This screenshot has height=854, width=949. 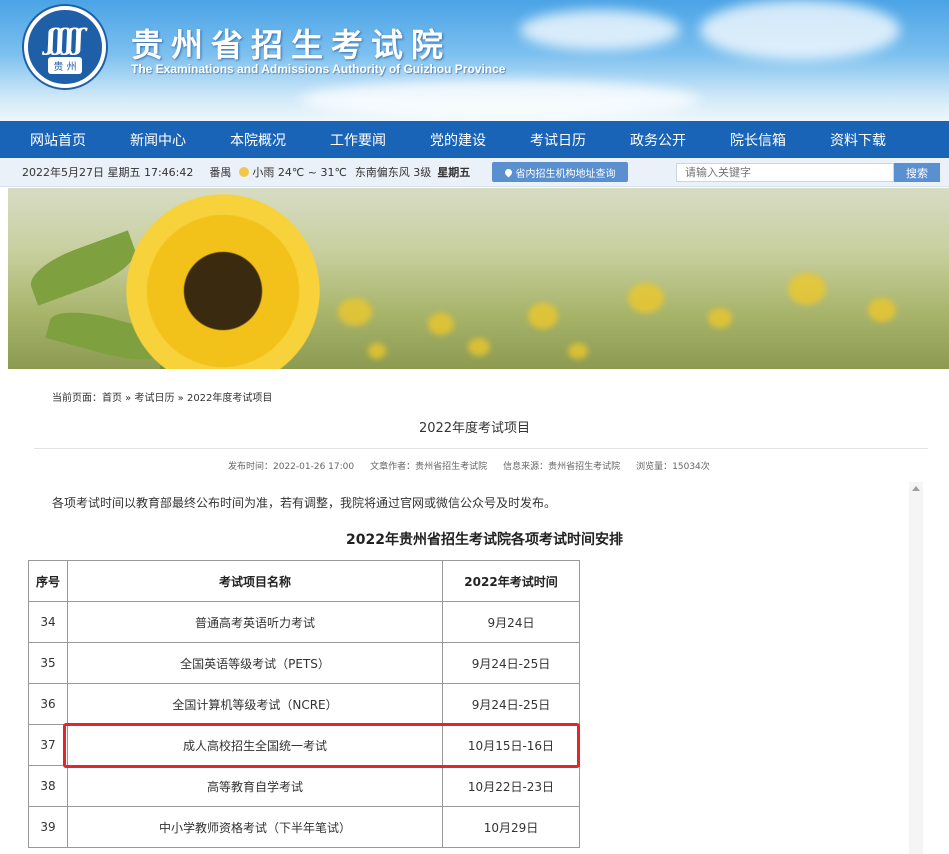 What do you see at coordinates (511, 745) in the screenshot?
I see `row-time: 10月15日-16日` at bounding box center [511, 745].